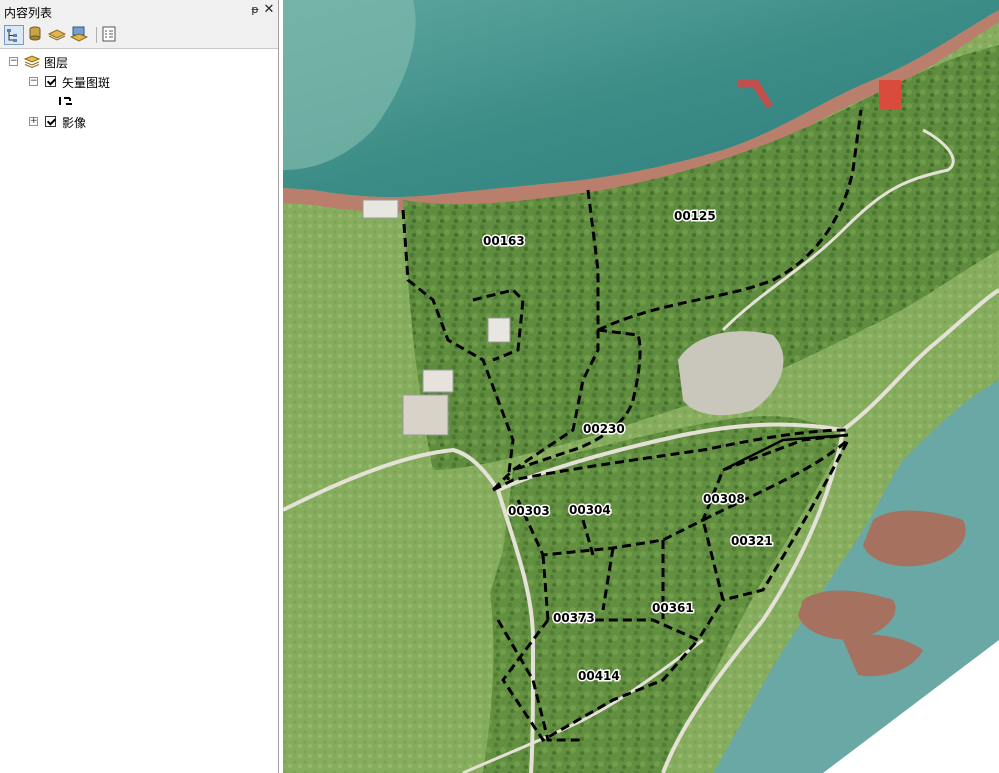 The width and height of the screenshot is (999, 773). Describe the element at coordinates (56, 63) in the screenshot. I see `tree-root-label: 图层` at that location.